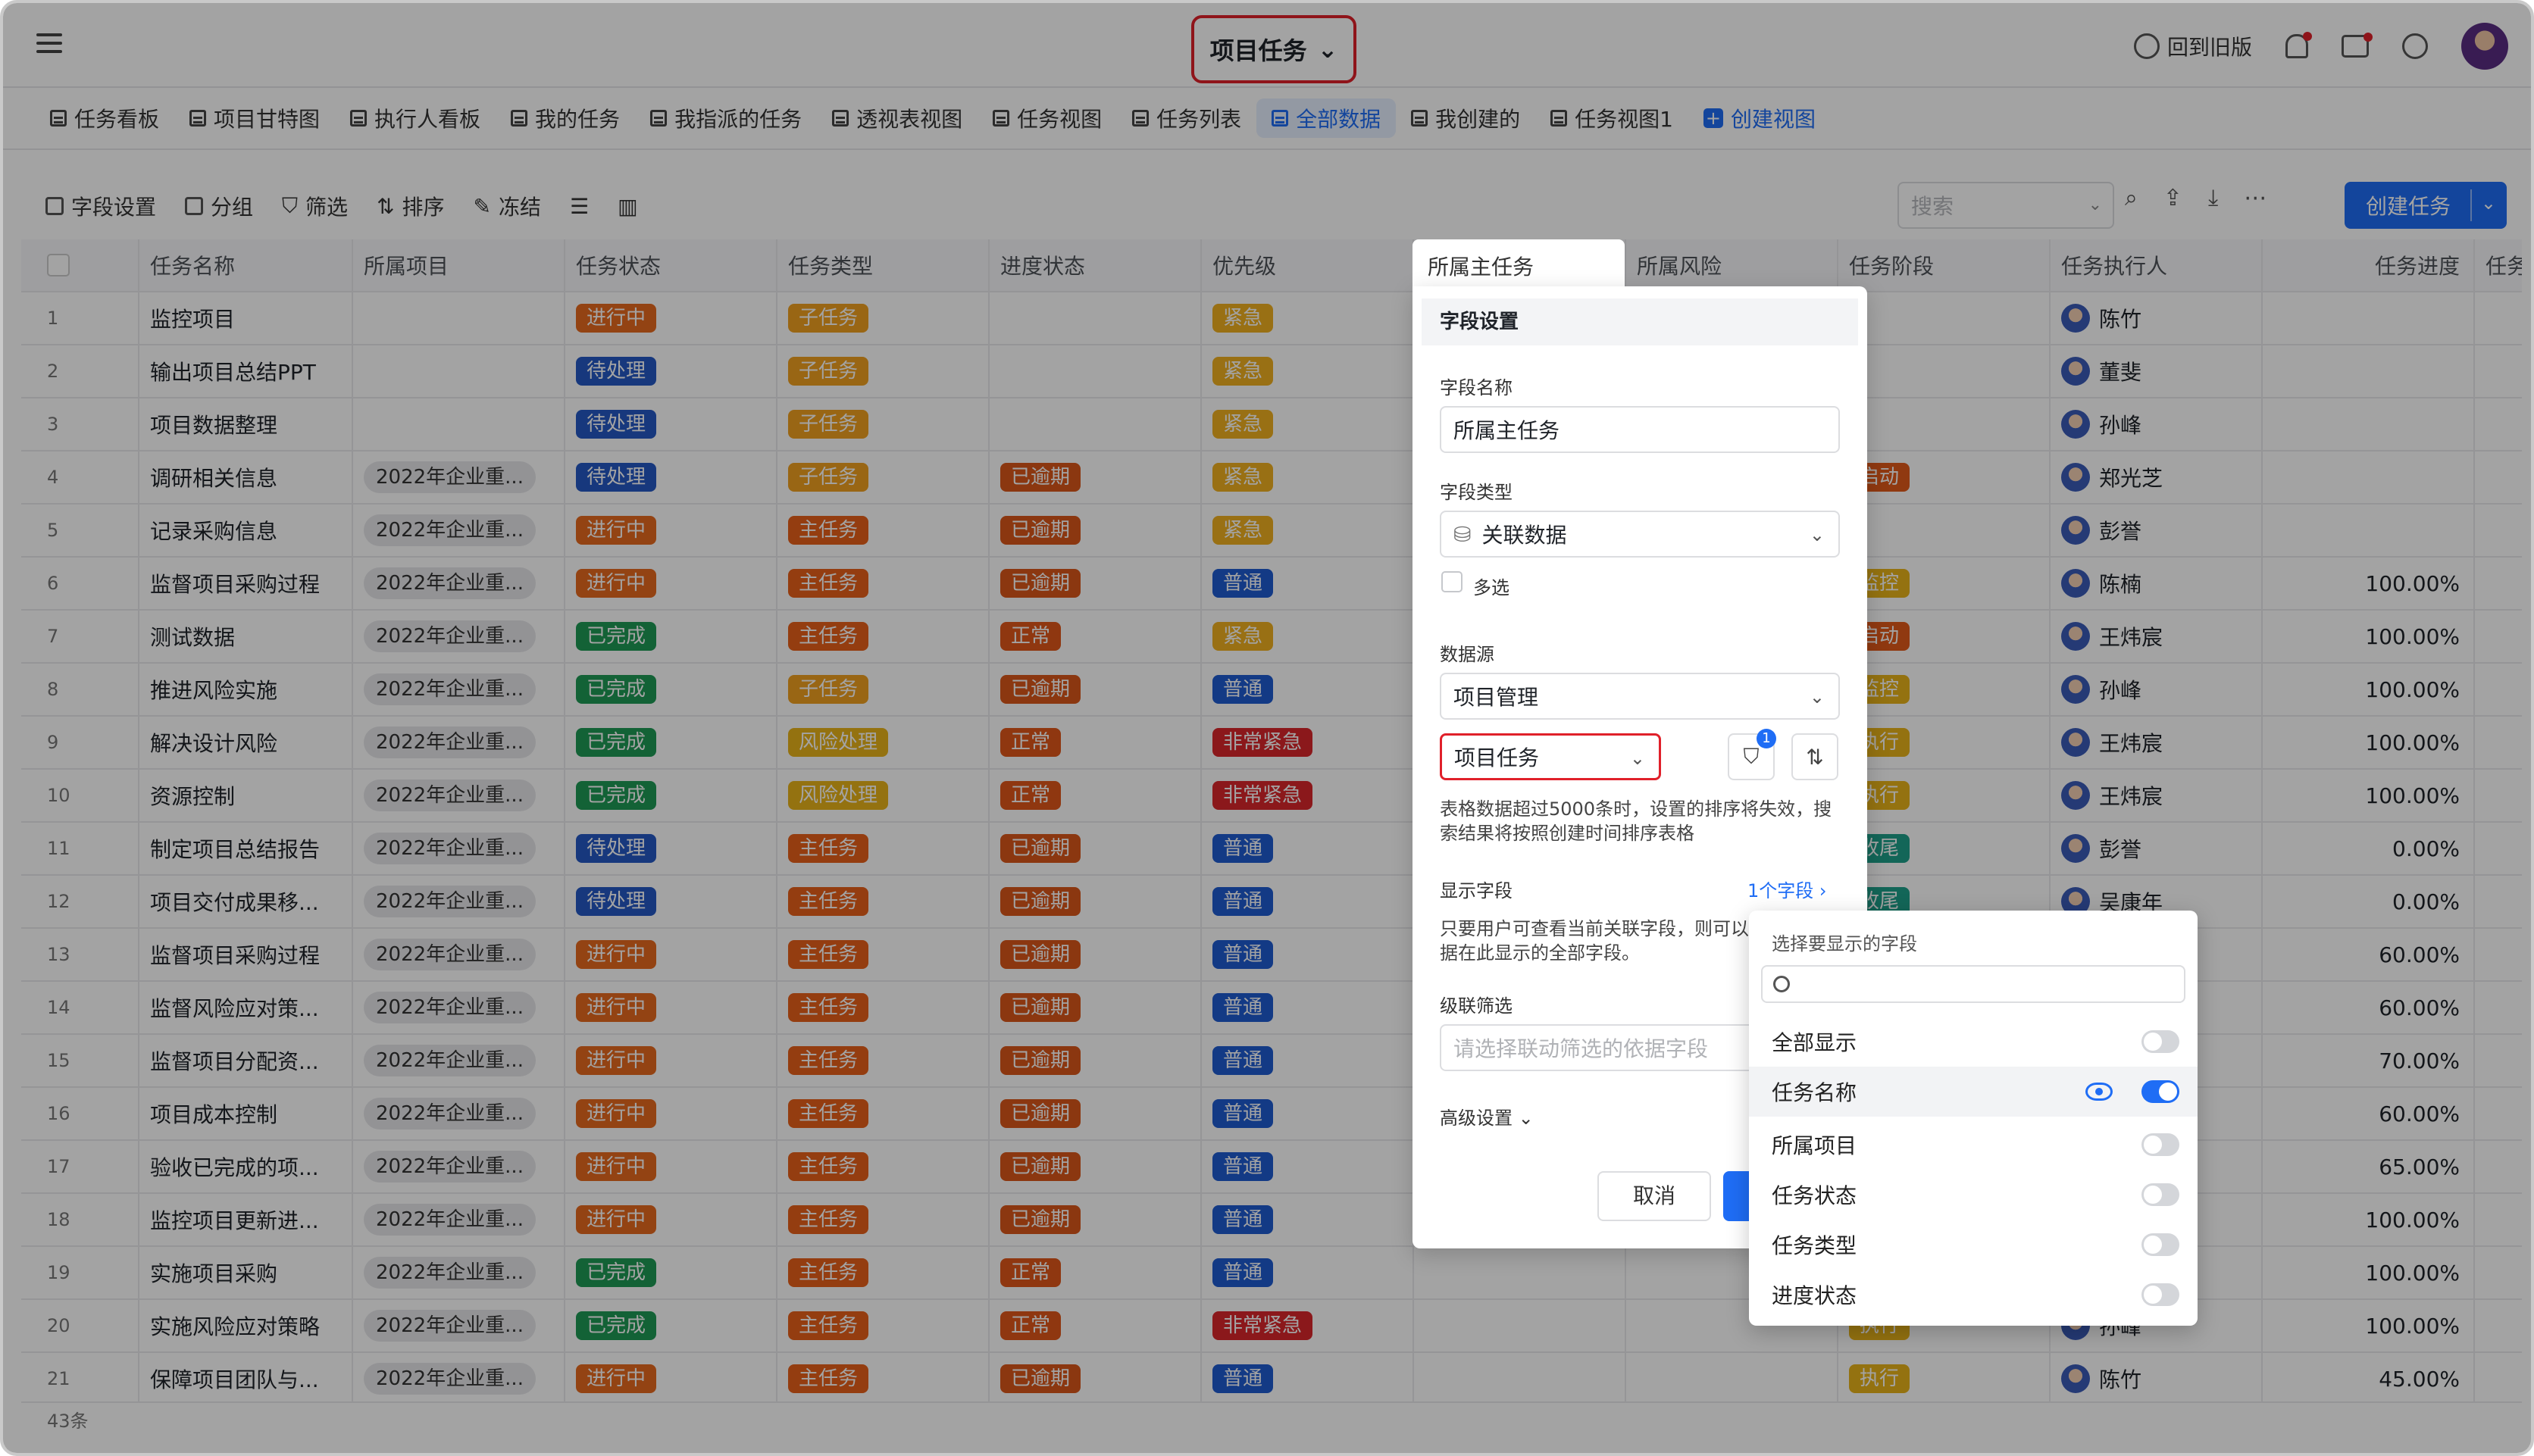  Describe the element at coordinates (2192, 46) in the screenshot. I see `back-to-old-version-button: 回到旧版` at that location.